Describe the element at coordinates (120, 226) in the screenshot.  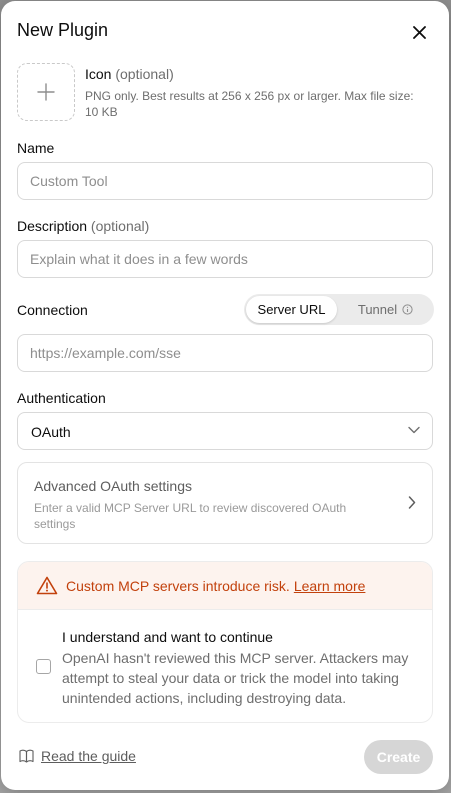
I see `description-optional-tag: (optional)` at that location.